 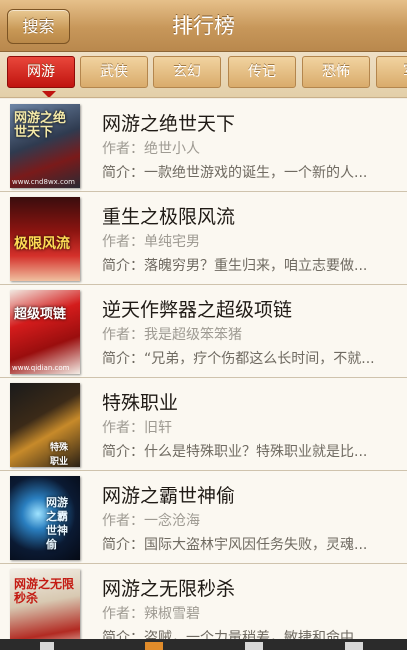 What do you see at coordinates (43, 182) in the screenshot?
I see `cover-caption: www.cnd8wx.com` at bounding box center [43, 182].